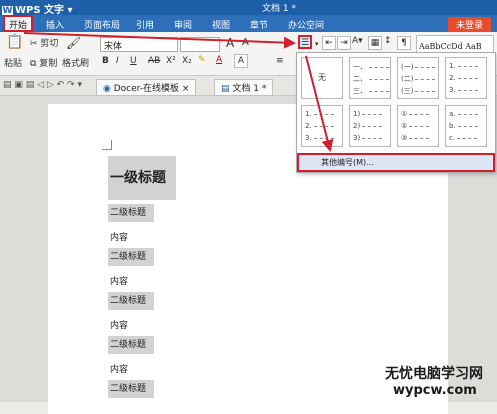 The width and height of the screenshot is (497, 414). Describe the element at coordinates (187, 61) in the screenshot. I see `subscript-button: X₂` at that location.